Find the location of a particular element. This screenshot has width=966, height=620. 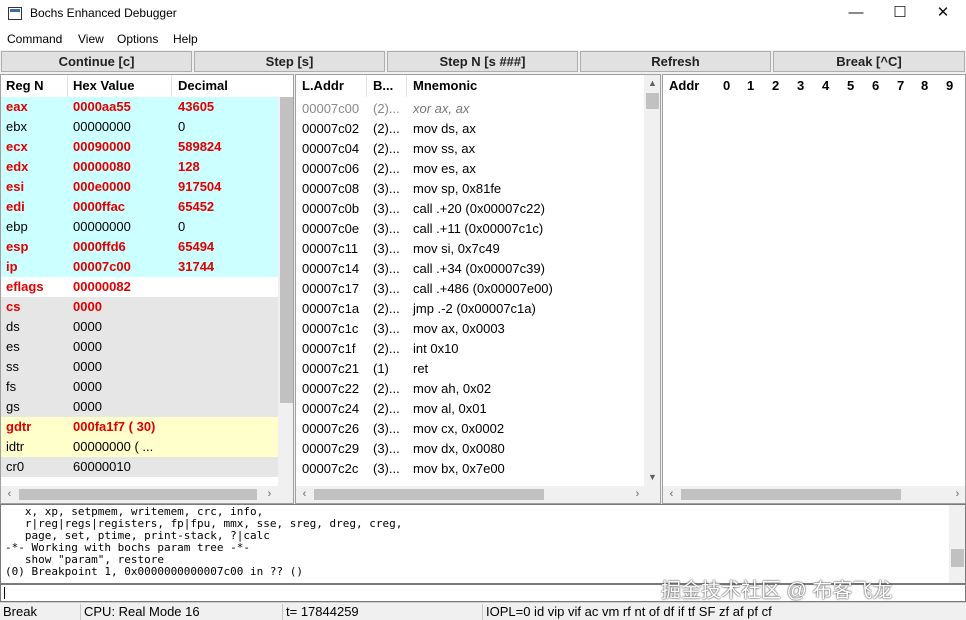

disasm-row: 00007c00 (2)... xor ax, ax is located at coordinates (470, 109).